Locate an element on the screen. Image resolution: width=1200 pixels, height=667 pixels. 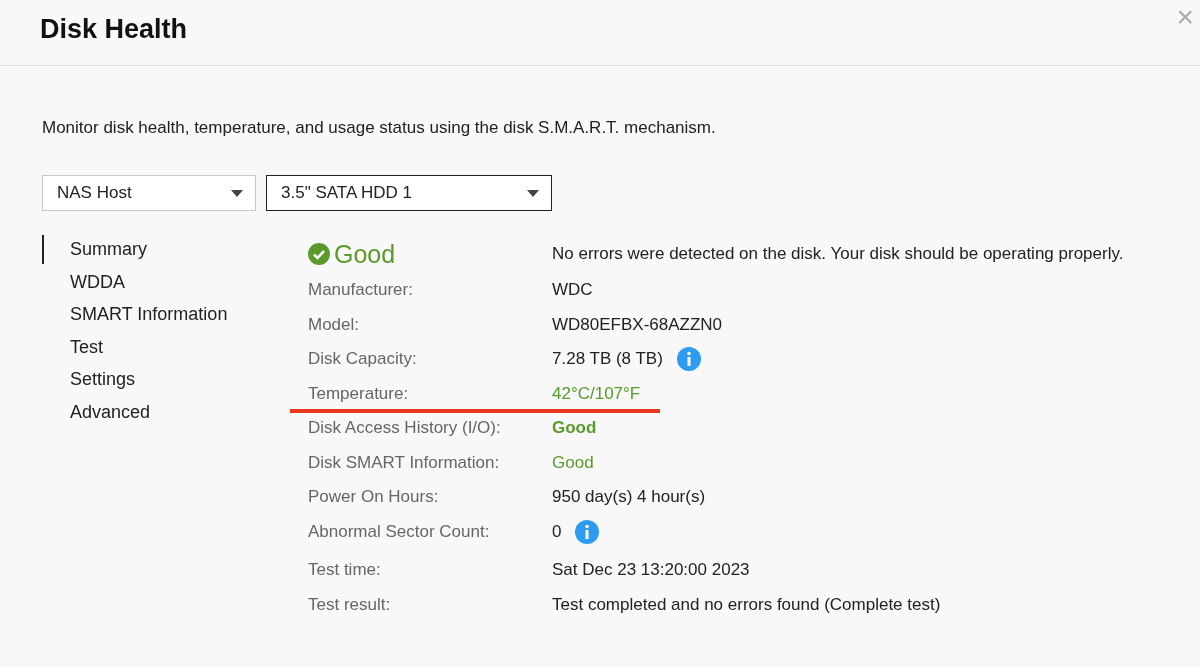
field-label: Power On Hours: is located at coordinates (373, 497).